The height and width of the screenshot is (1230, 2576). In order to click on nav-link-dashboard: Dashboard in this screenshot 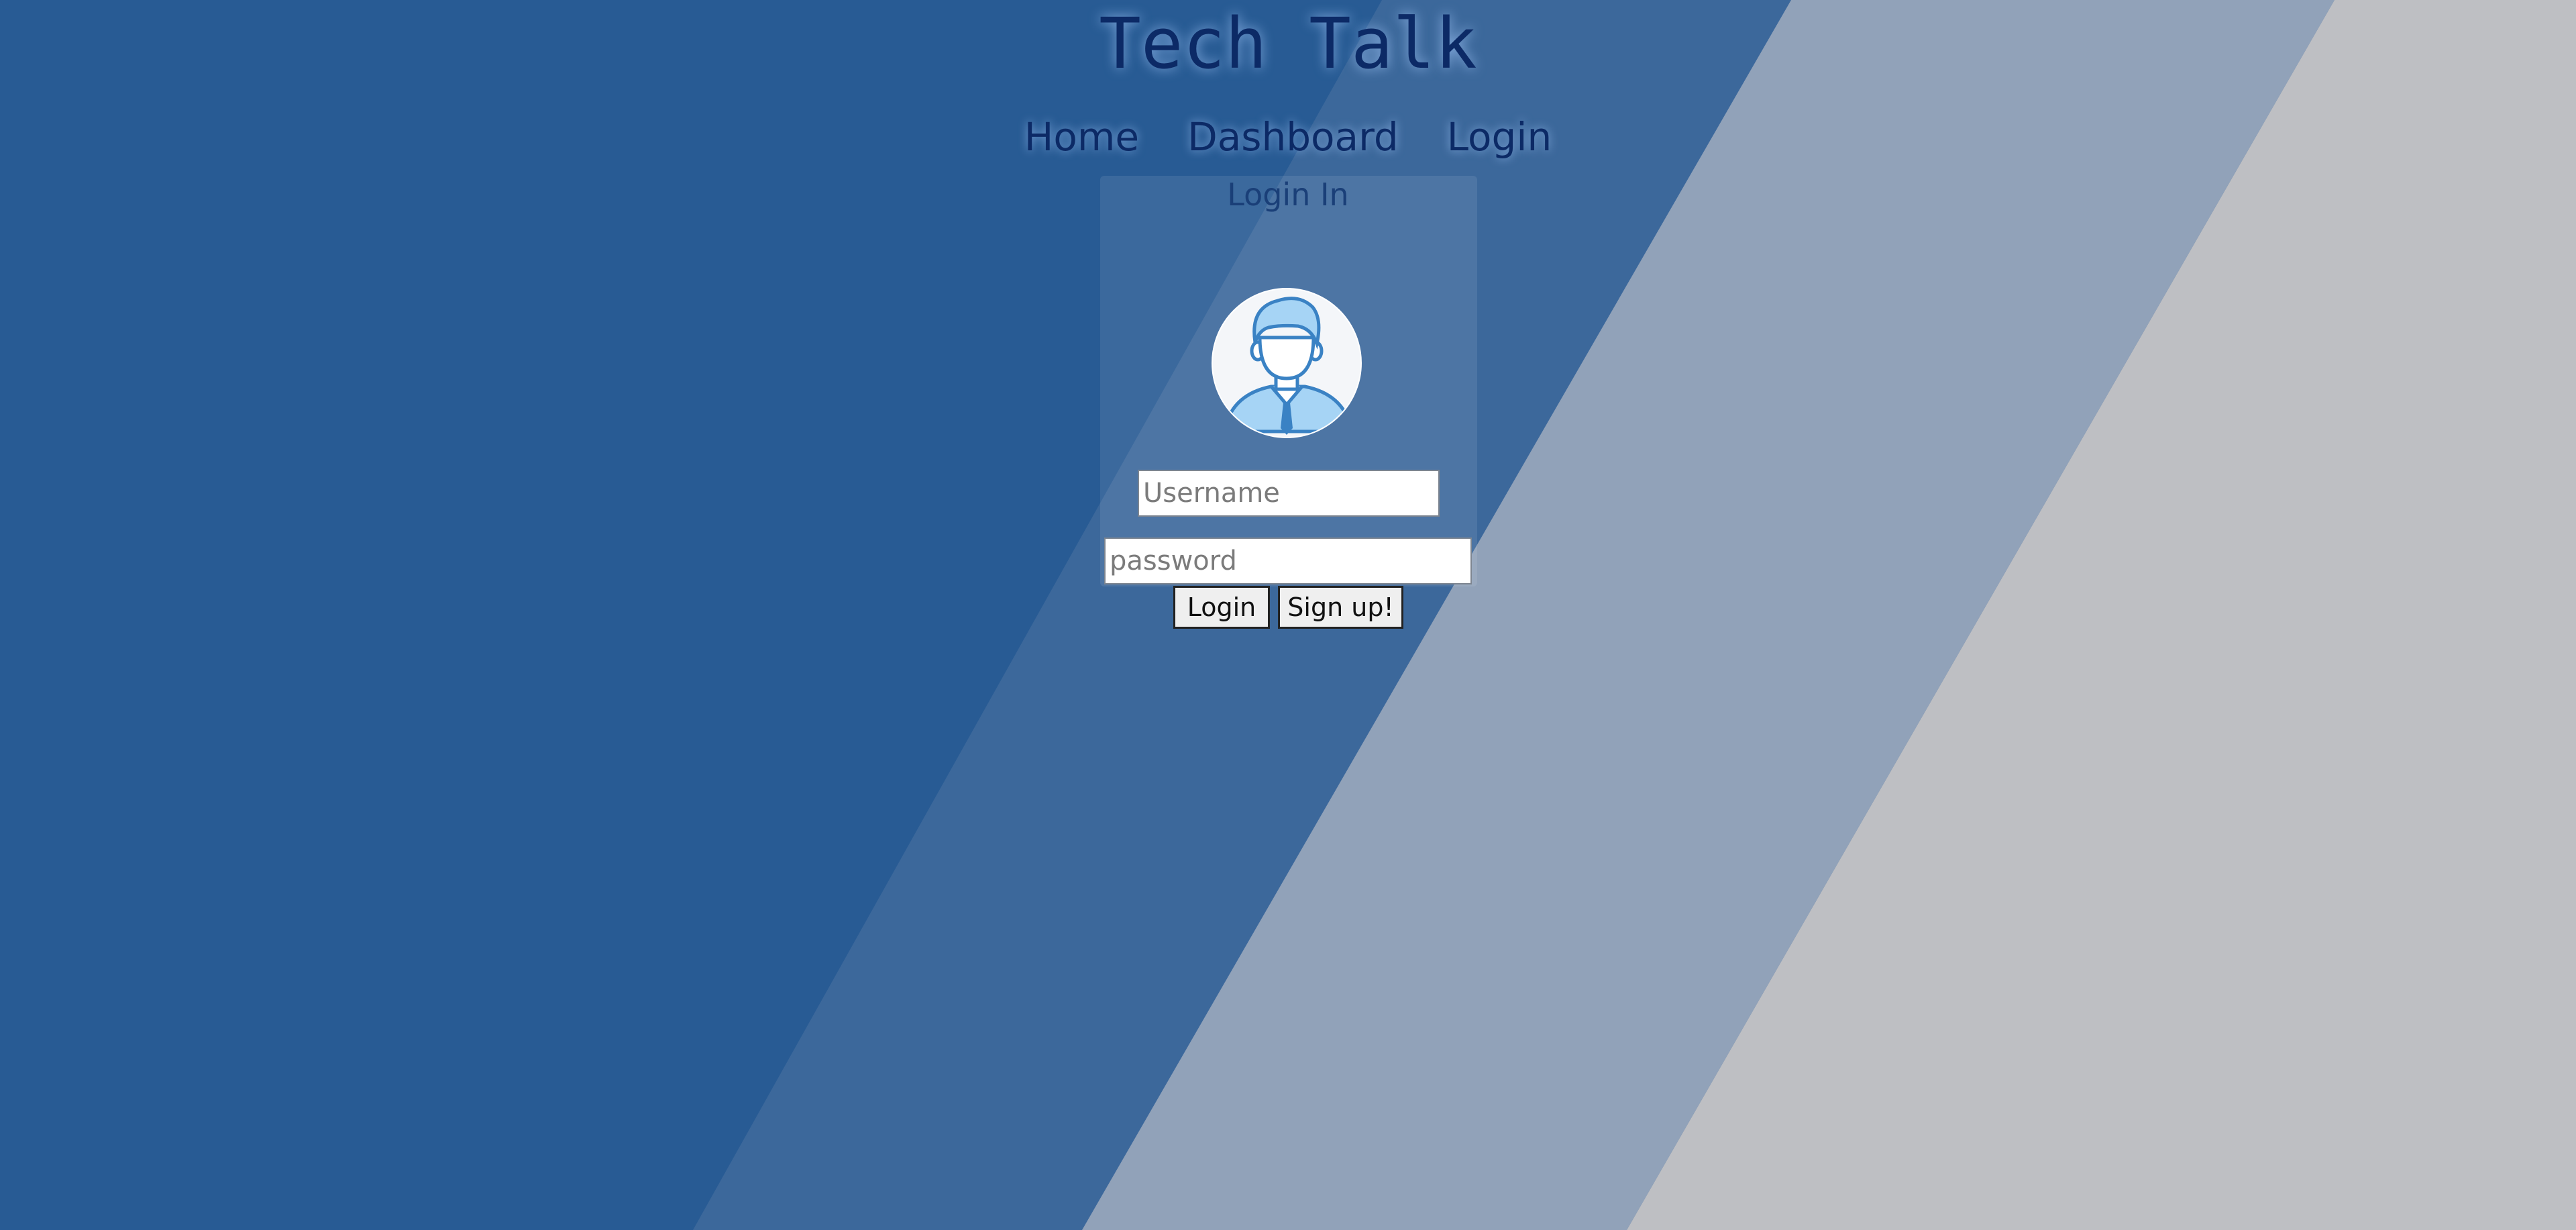, I will do `click(1293, 137)`.